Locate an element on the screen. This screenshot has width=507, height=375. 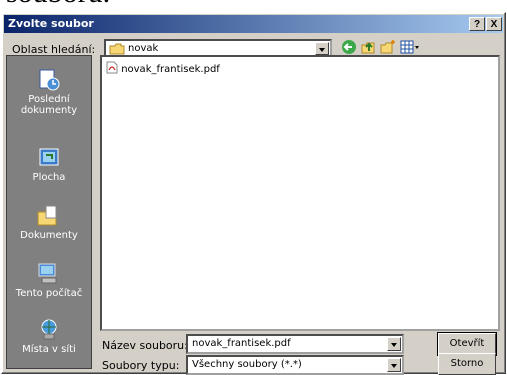
window-title: Zvolte soubor is located at coordinates (51, 23).